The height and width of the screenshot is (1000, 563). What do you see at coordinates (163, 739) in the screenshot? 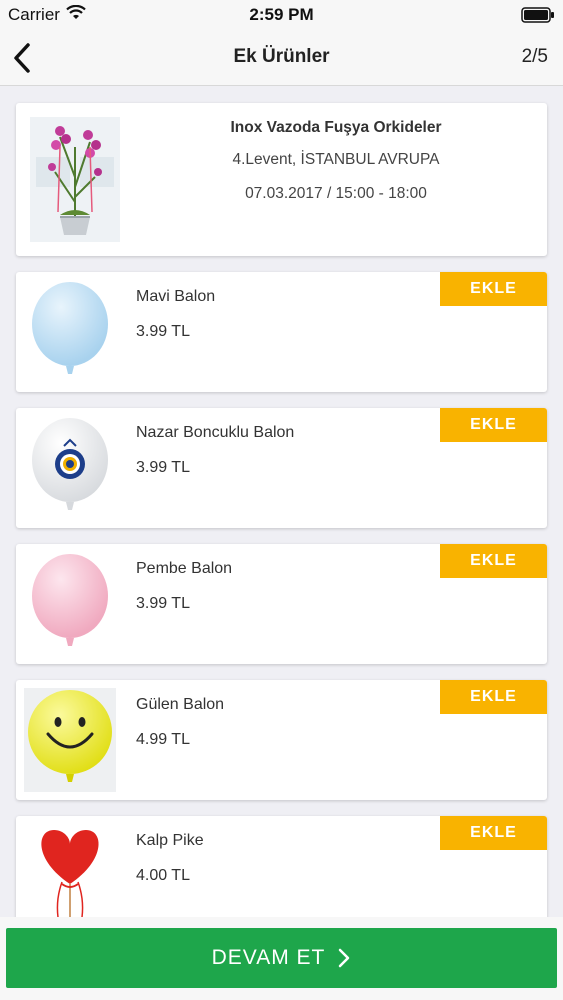
I see `product-price: 4.99 TL` at bounding box center [163, 739].